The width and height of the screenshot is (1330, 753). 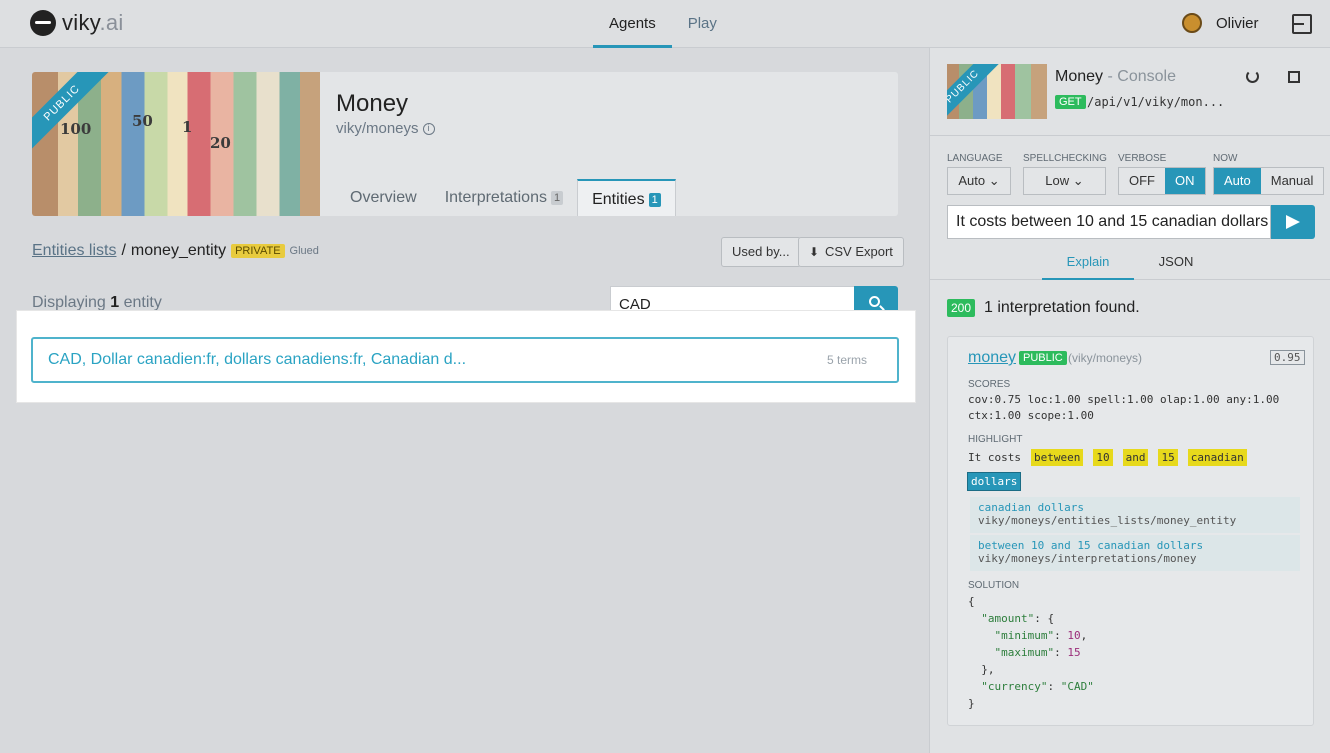 What do you see at coordinates (72, 113) in the screenshot?
I see `public-ribbon: PUBLIC` at bounding box center [72, 113].